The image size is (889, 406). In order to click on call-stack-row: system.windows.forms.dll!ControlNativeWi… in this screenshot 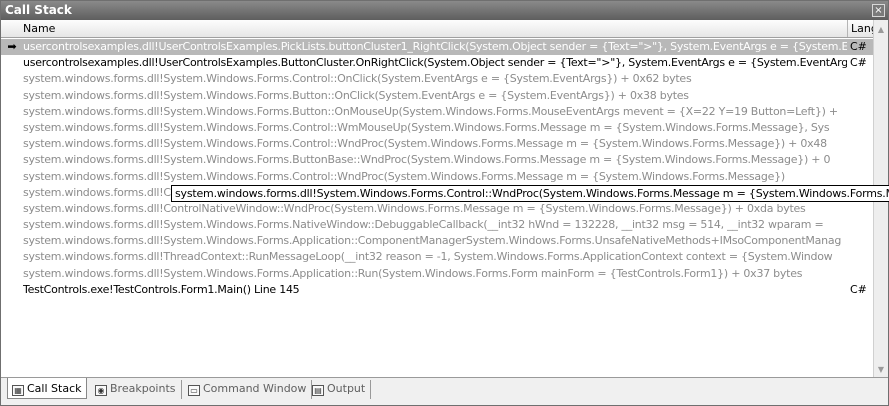, I will do `click(437, 209)`.